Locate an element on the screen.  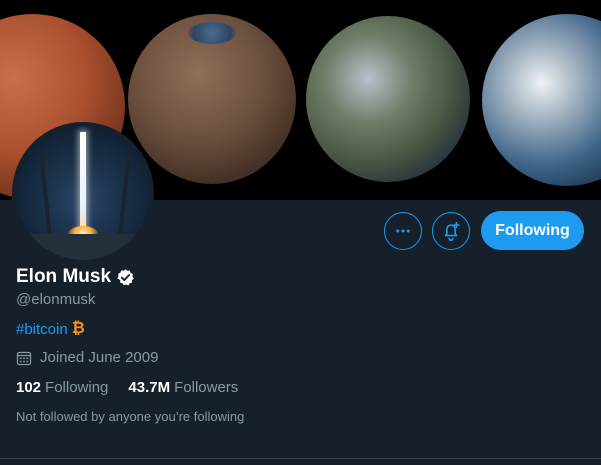
joined-date: Joined June 2009 is located at coordinates (87, 357).